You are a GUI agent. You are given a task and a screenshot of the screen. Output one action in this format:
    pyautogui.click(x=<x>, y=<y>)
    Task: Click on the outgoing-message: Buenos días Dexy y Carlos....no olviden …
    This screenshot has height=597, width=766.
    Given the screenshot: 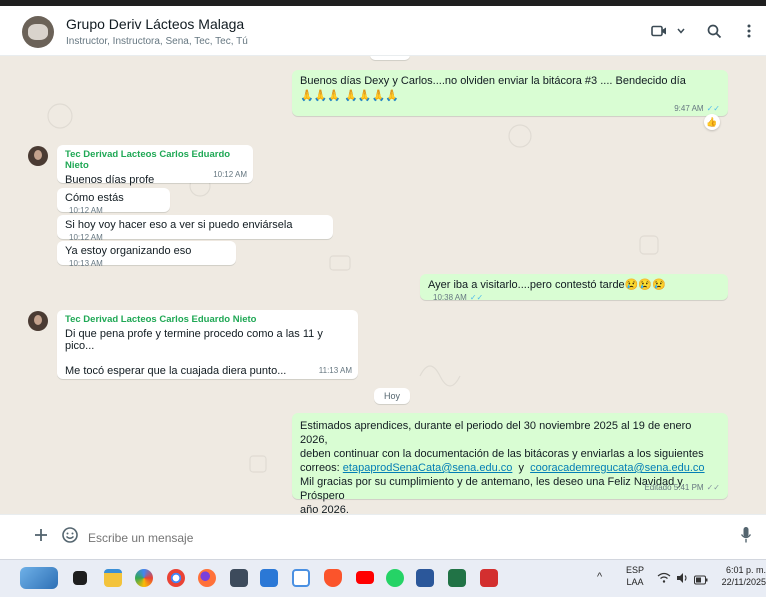 What is the action you would take?
    pyautogui.click(x=510, y=93)
    